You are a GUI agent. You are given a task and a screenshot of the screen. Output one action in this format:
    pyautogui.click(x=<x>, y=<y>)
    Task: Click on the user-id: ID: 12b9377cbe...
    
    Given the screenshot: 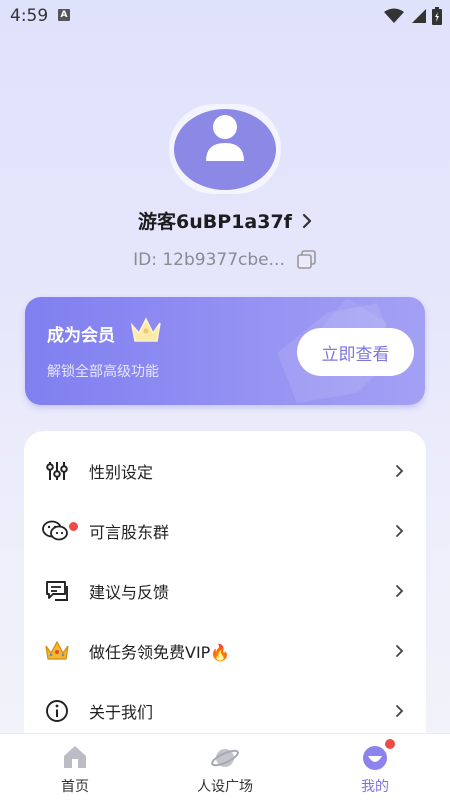 What is the action you would take?
    pyautogui.click(x=209, y=260)
    